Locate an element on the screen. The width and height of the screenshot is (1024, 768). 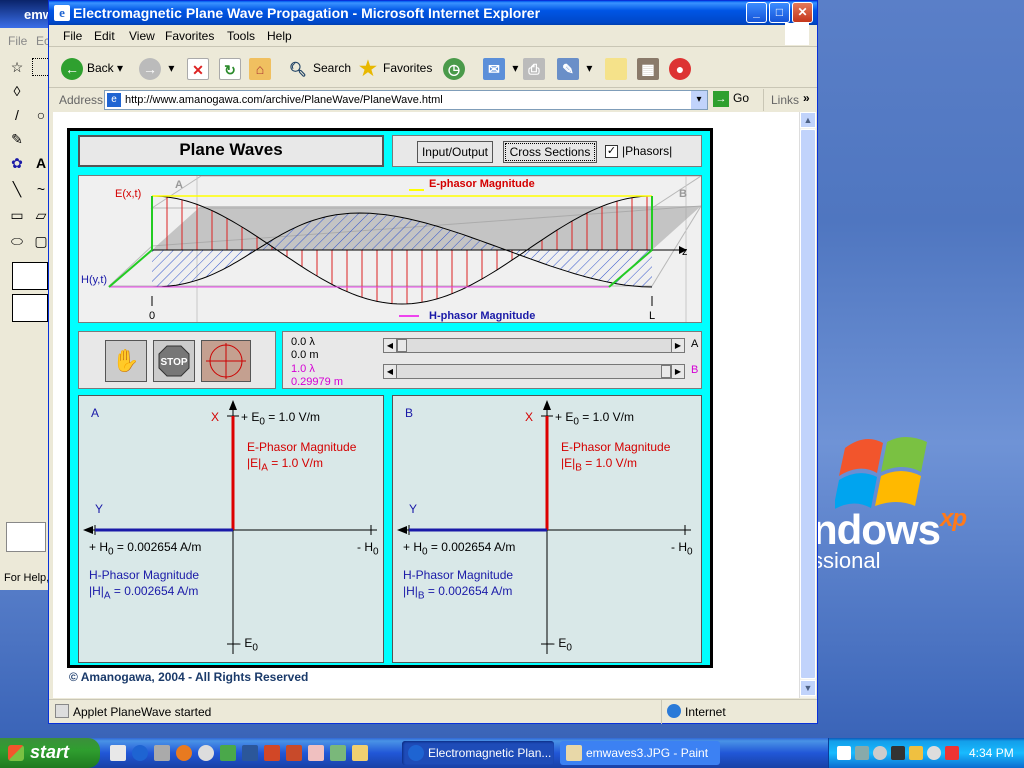
messenger-icon: ● is located at coordinates (680, 68).